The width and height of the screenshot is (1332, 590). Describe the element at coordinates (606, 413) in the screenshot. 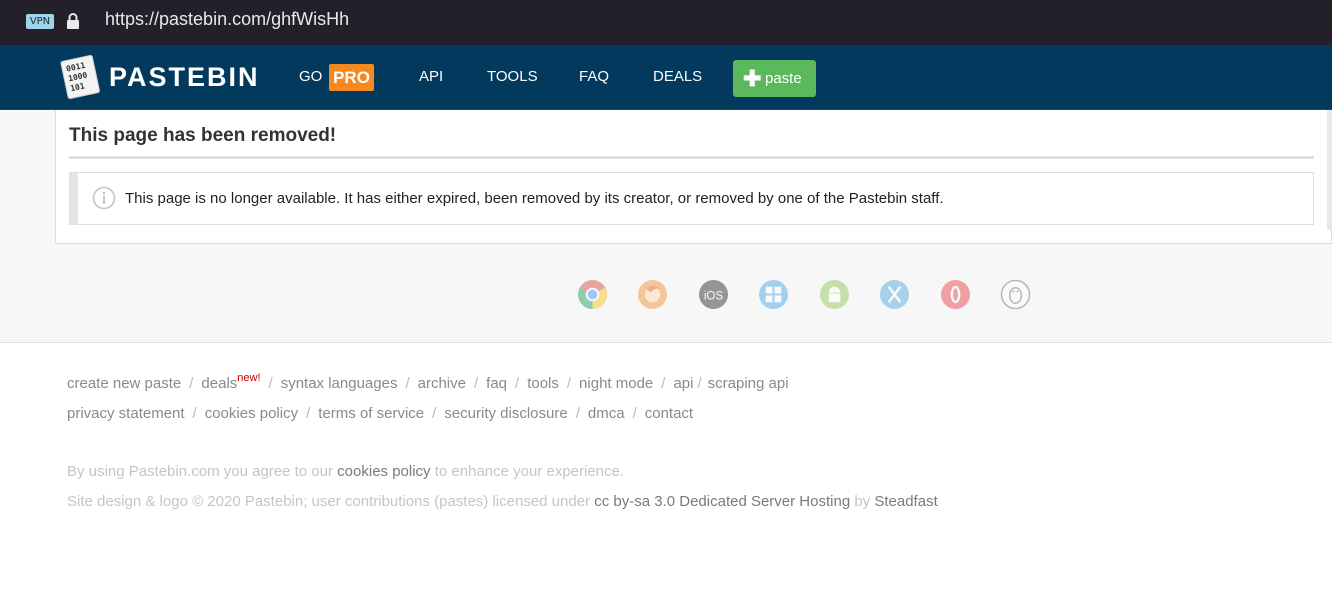

I see `footer-link-dmca: dmca` at that location.